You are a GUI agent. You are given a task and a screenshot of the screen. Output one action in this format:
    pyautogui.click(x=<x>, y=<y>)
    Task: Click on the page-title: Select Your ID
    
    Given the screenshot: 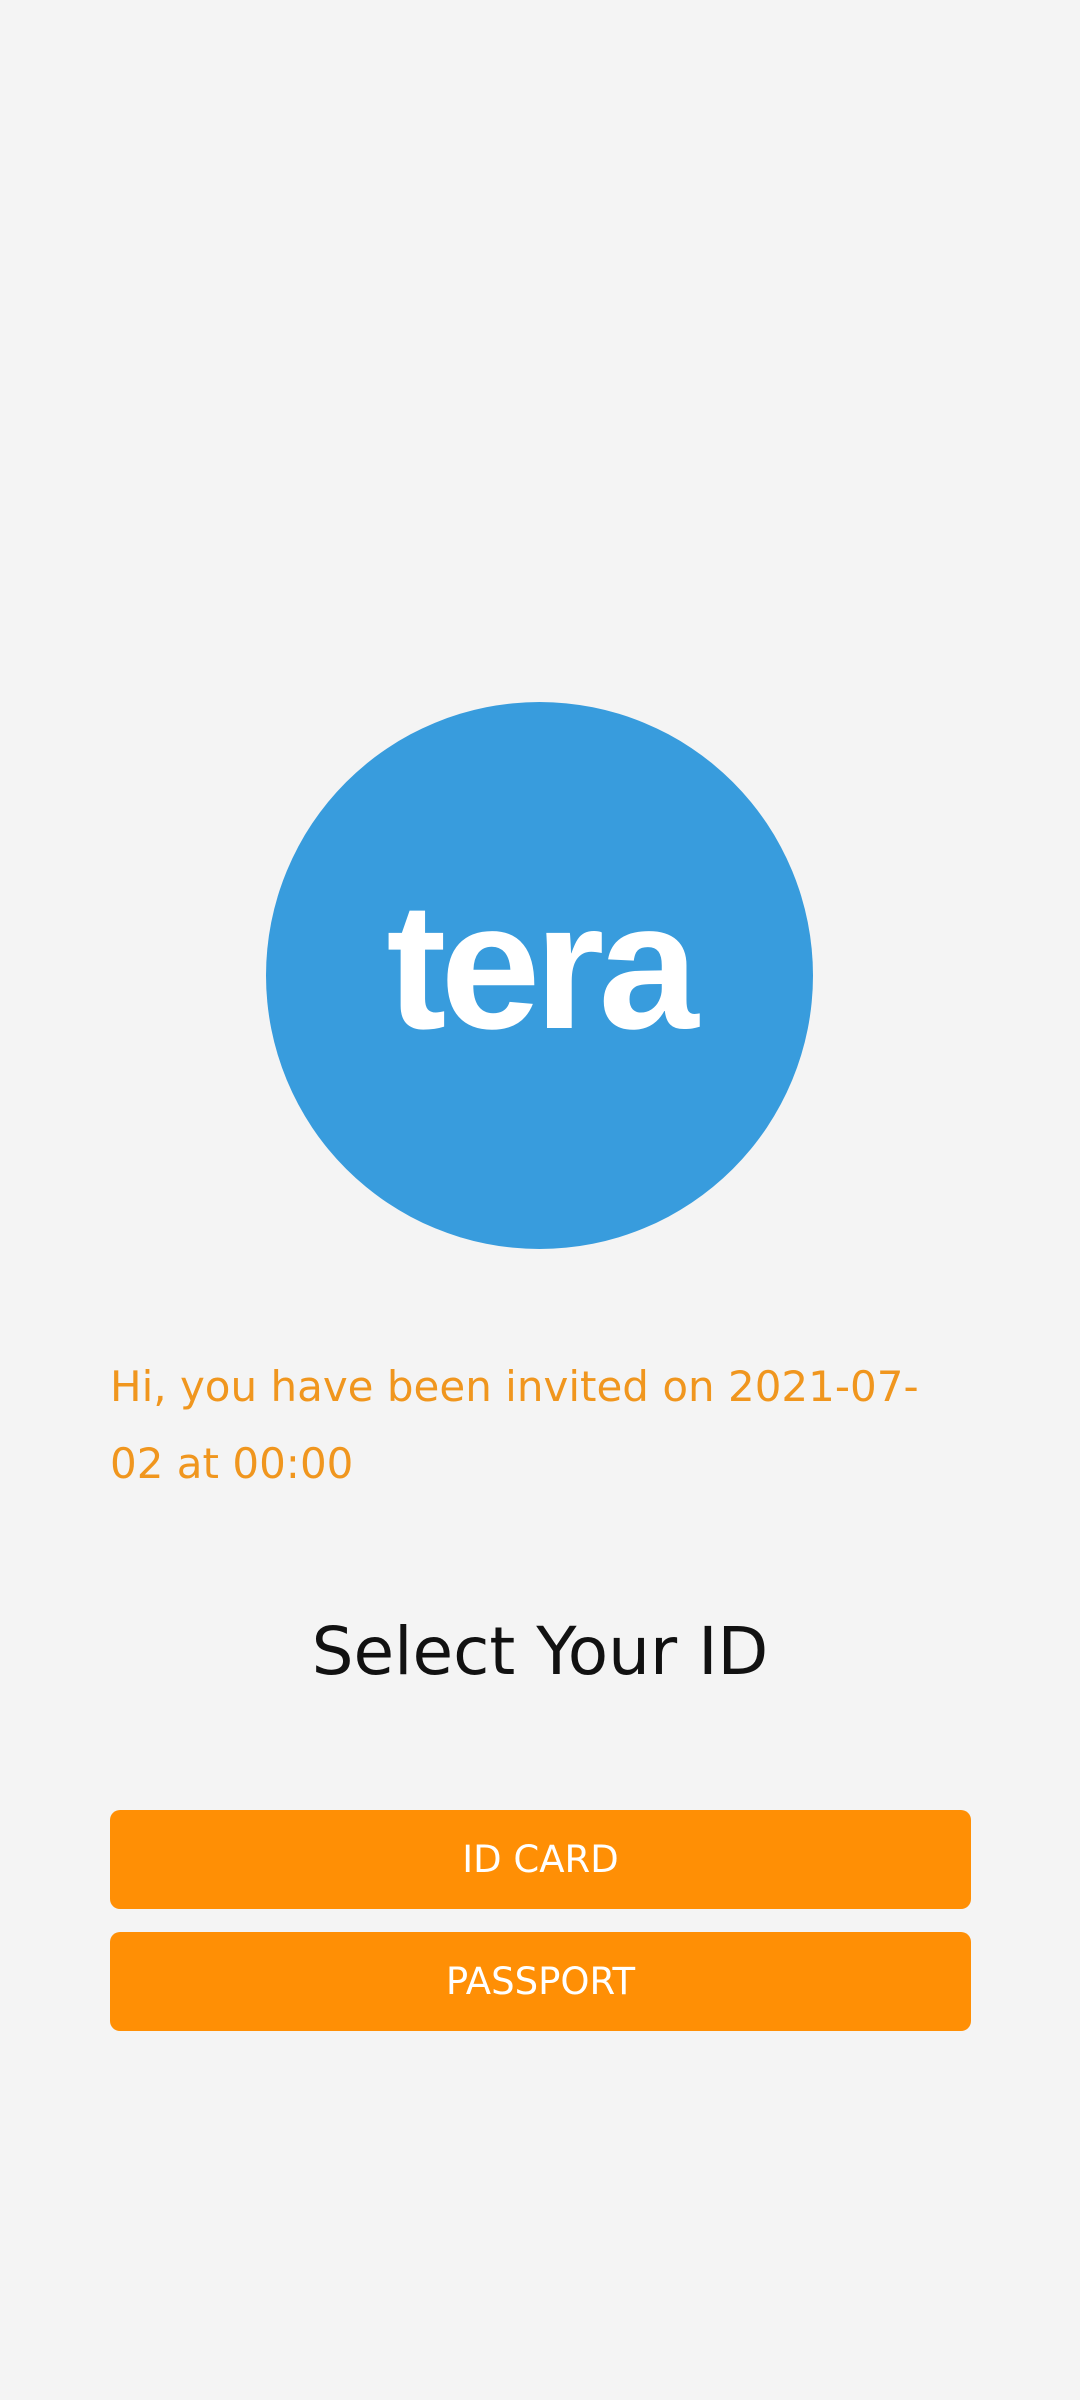 What is the action you would take?
    pyautogui.click(x=540, y=1651)
    